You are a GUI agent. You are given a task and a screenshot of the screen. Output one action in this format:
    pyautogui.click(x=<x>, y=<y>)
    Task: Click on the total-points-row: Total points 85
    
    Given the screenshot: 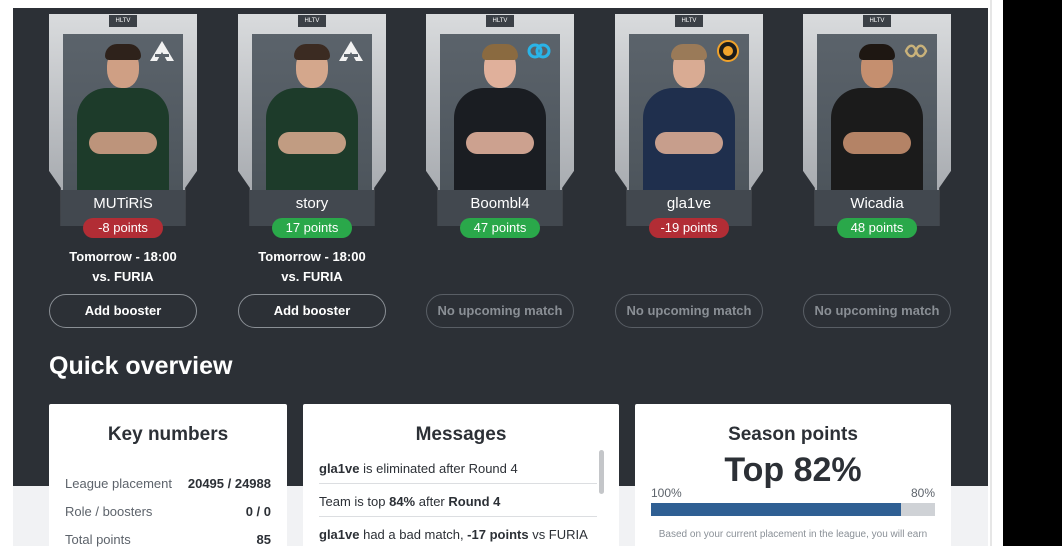 What is the action you would take?
    pyautogui.click(x=168, y=542)
    